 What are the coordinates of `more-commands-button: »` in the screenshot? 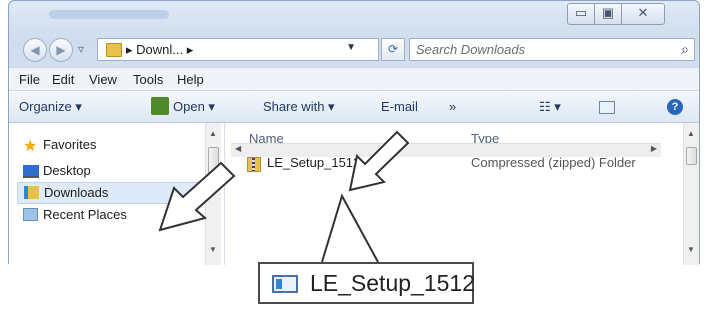 It's located at (452, 106).